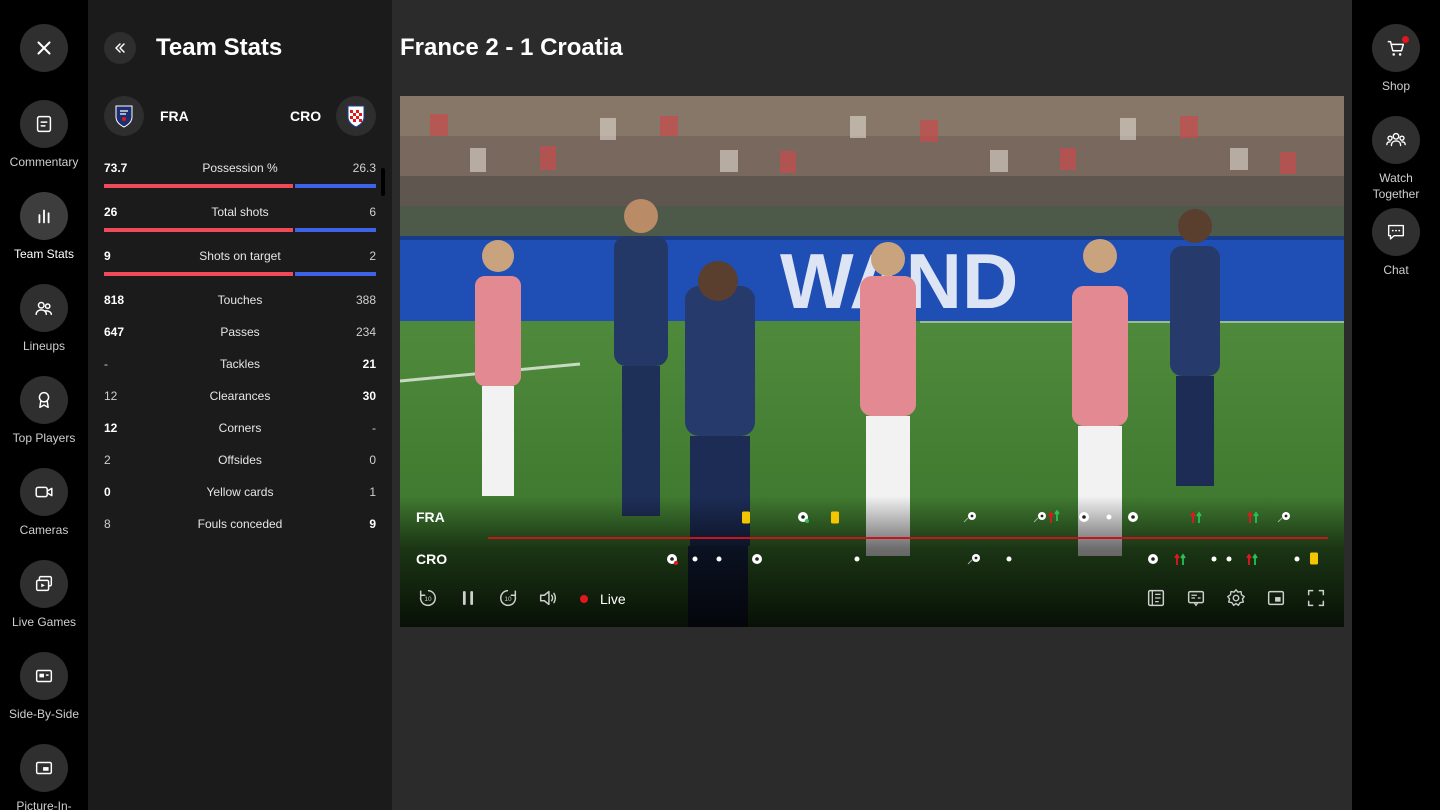  Describe the element at coordinates (44, 400) in the screenshot. I see `award-icon` at that location.